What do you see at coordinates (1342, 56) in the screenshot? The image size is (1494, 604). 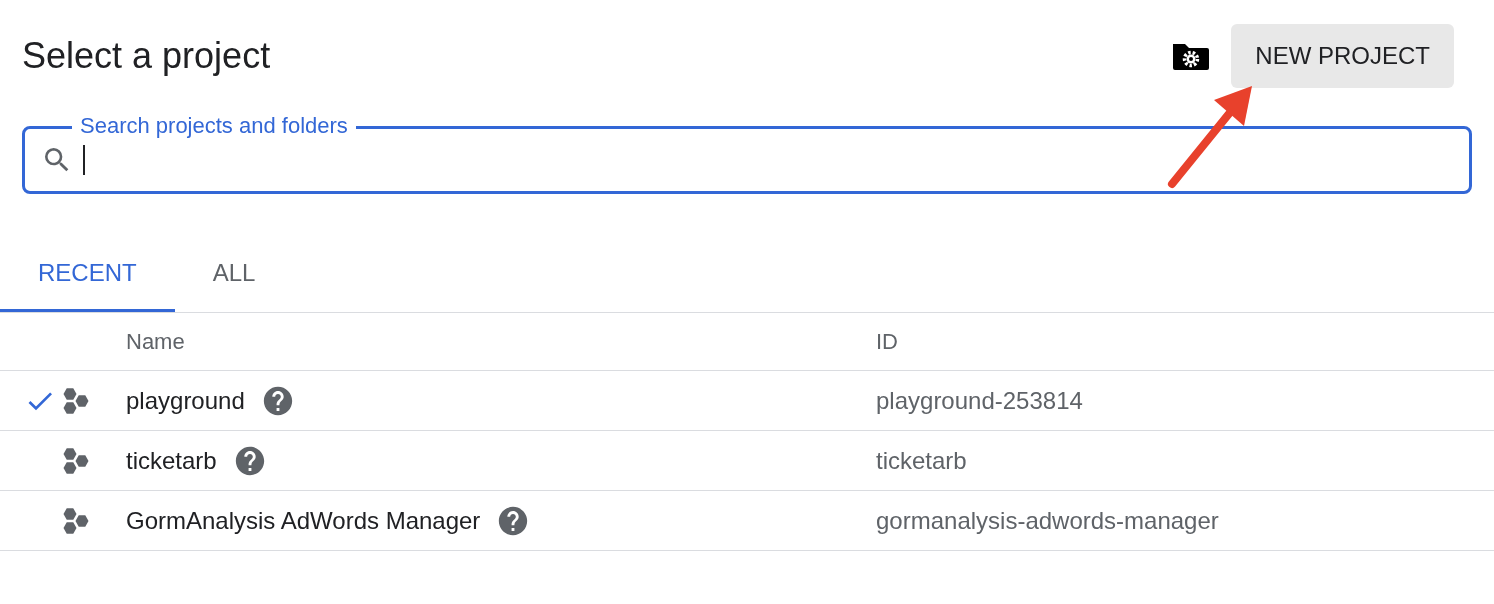 I see `new-project-button: NEW PROJECT` at bounding box center [1342, 56].